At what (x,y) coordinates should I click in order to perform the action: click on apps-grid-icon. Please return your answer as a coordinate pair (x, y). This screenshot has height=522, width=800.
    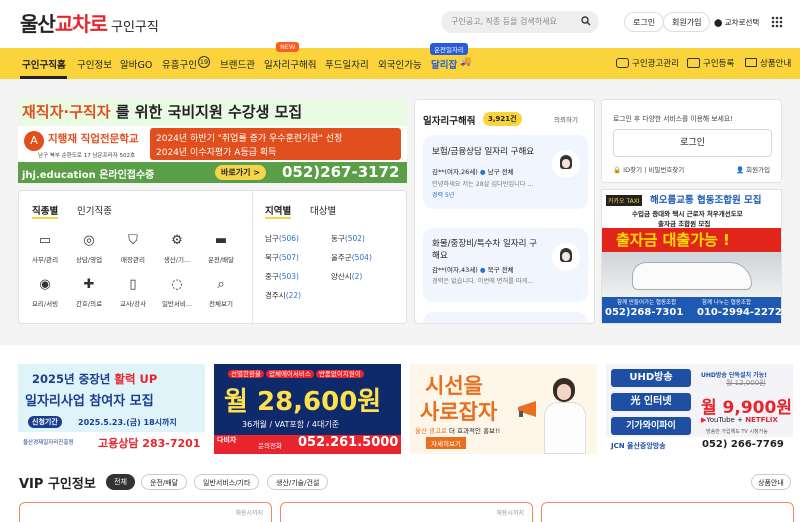
    Looking at the image, I should click on (777, 22).